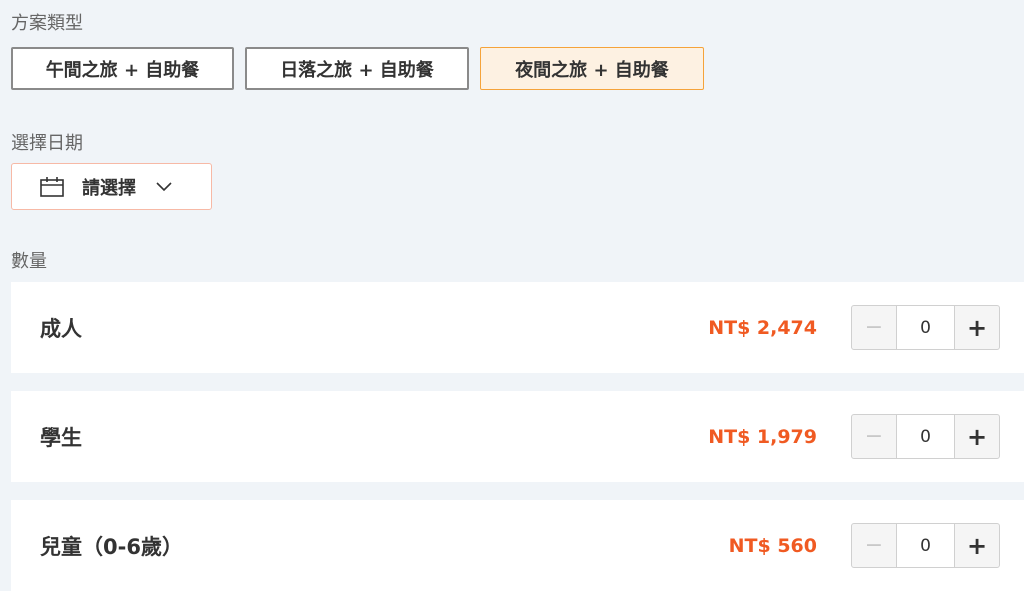 The image size is (1024, 591). Describe the element at coordinates (762, 327) in the screenshot. I see `ticket-price: NT$ 2,474` at that location.